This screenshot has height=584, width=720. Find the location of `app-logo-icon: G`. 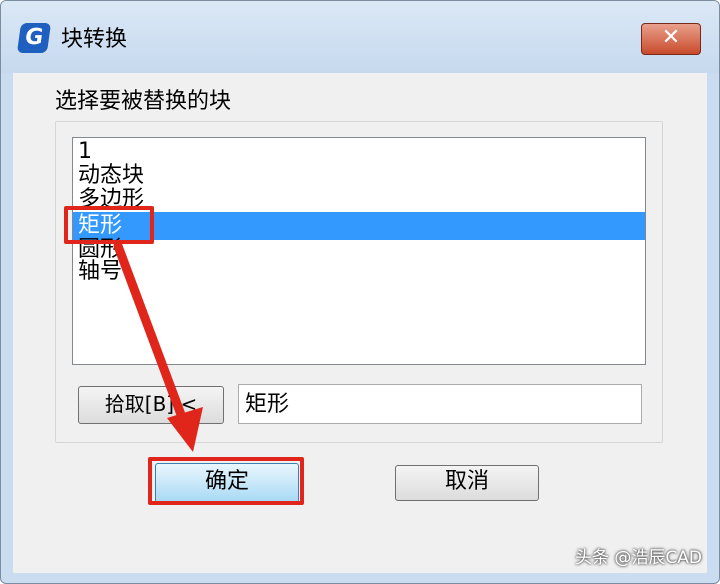

app-logo-icon: G is located at coordinates (34, 38).